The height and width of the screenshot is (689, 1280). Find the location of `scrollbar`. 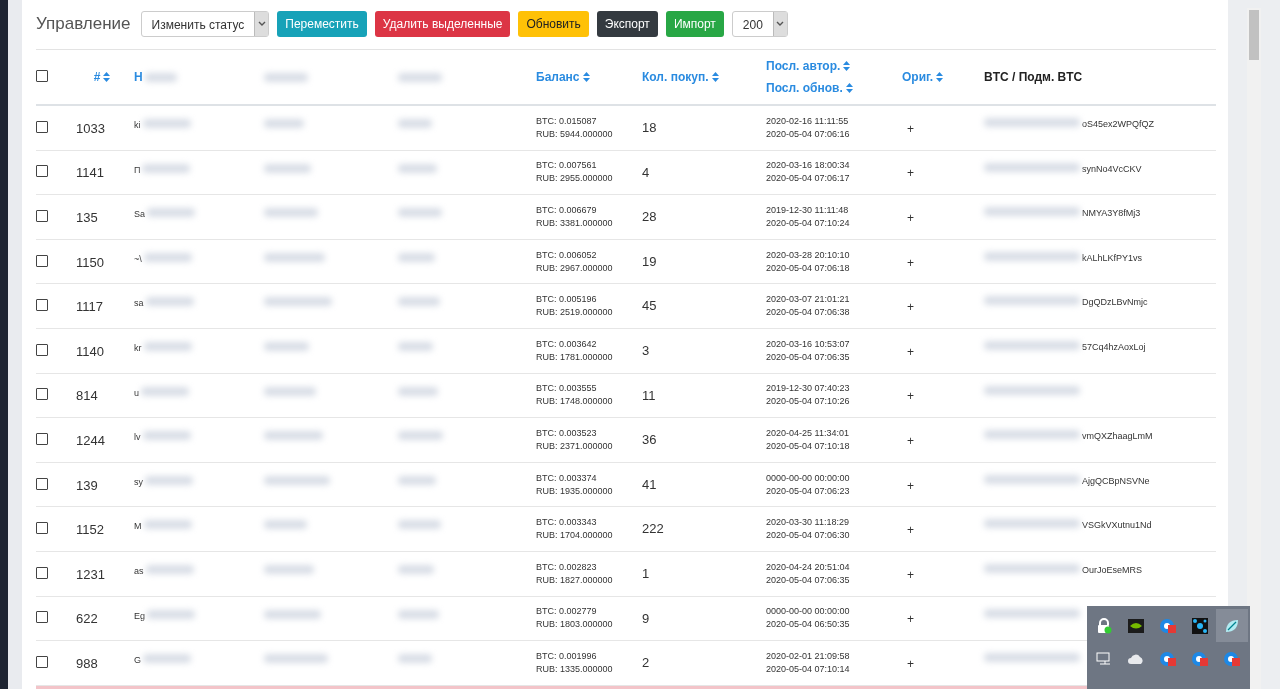

scrollbar is located at coordinates (1254, 348).